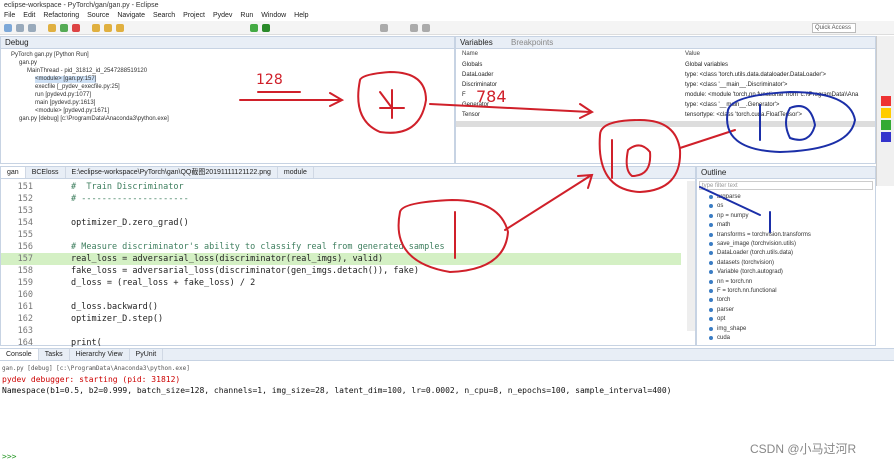 The width and height of the screenshot is (894, 463). What do you see at coordinates (164, 16) in the screenshot?
I see `menu-search: Search` at bounding box center [164, 16].